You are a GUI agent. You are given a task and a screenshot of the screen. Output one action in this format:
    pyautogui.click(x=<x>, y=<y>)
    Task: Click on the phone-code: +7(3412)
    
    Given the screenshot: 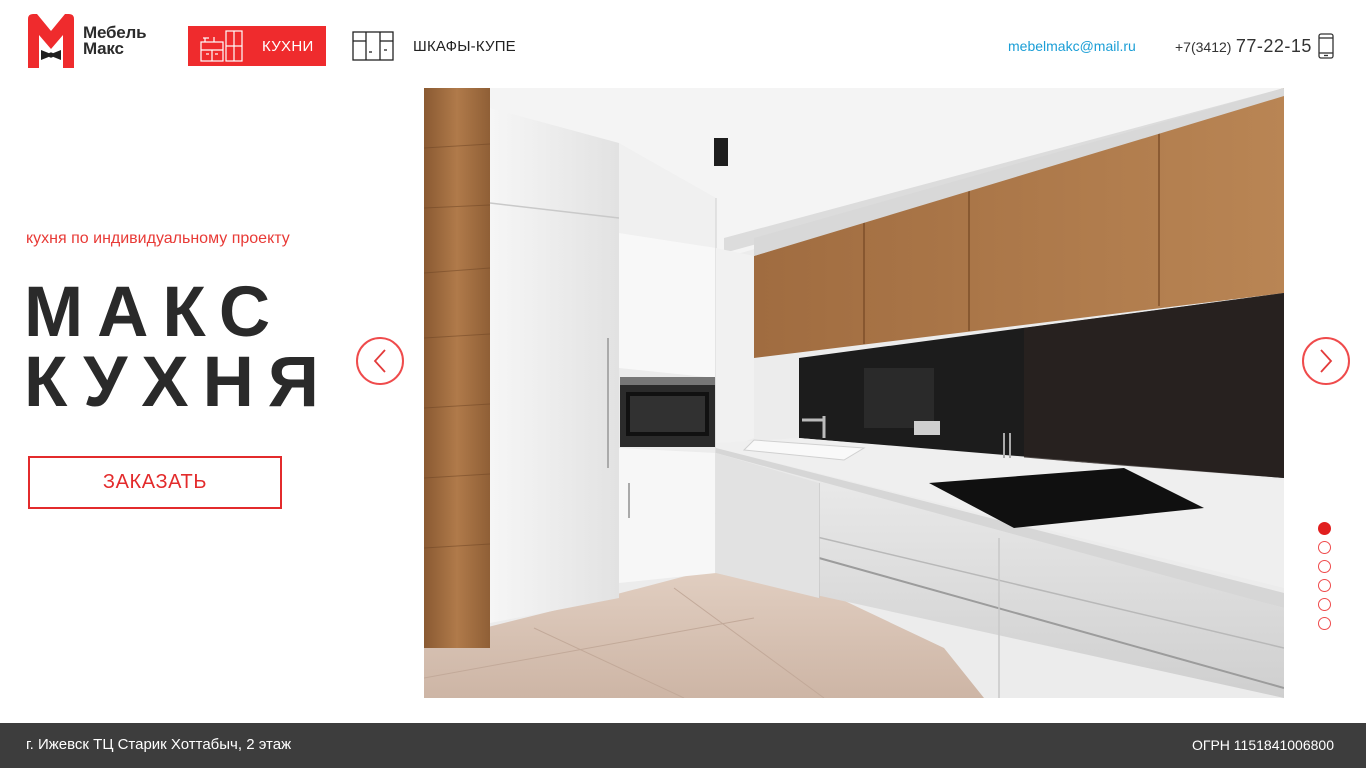 What is the action you would take?
    pyautogui.click(x=1203, y=47)
    